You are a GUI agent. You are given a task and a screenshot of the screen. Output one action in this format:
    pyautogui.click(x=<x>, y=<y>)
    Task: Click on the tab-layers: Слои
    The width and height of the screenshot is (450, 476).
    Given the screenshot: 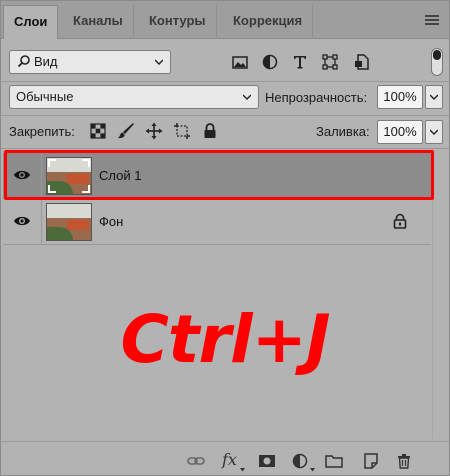 What is the action you would take?
    pyautogui.click(x=31, y=22)
    